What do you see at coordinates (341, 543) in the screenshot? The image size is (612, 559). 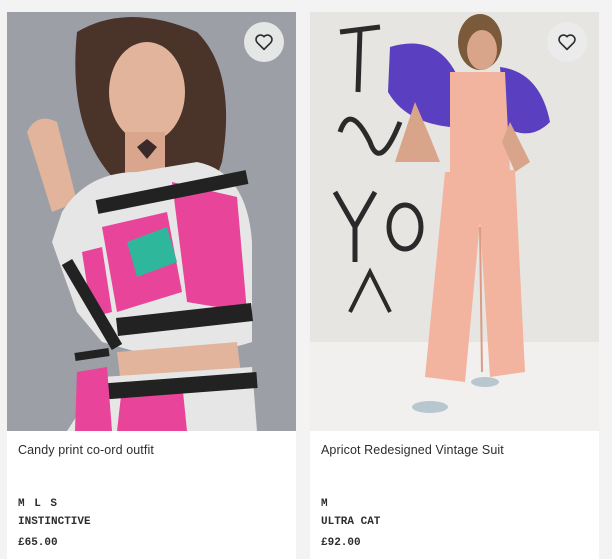 I see `product-price: £92.00` at bounding box center [341, 543].